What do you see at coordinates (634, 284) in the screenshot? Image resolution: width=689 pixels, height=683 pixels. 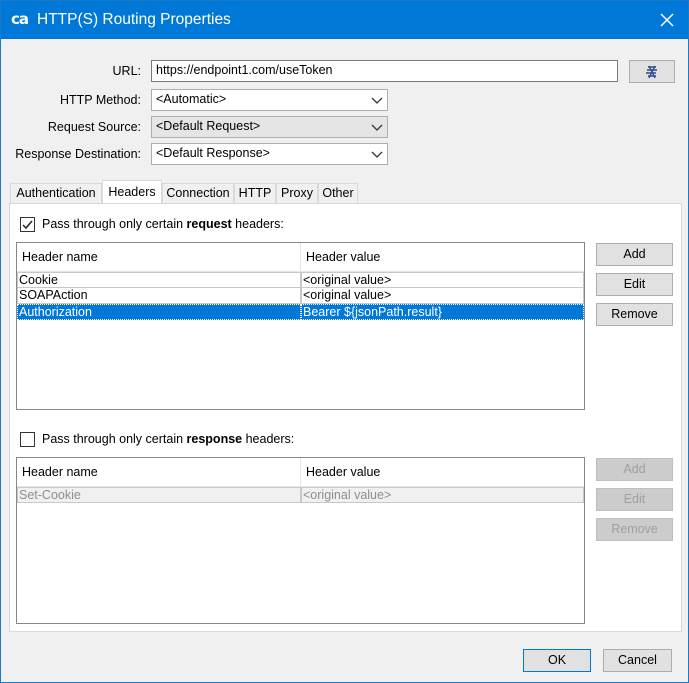 I see `request-edit-button: Edit` at bounding box center [634, 284].